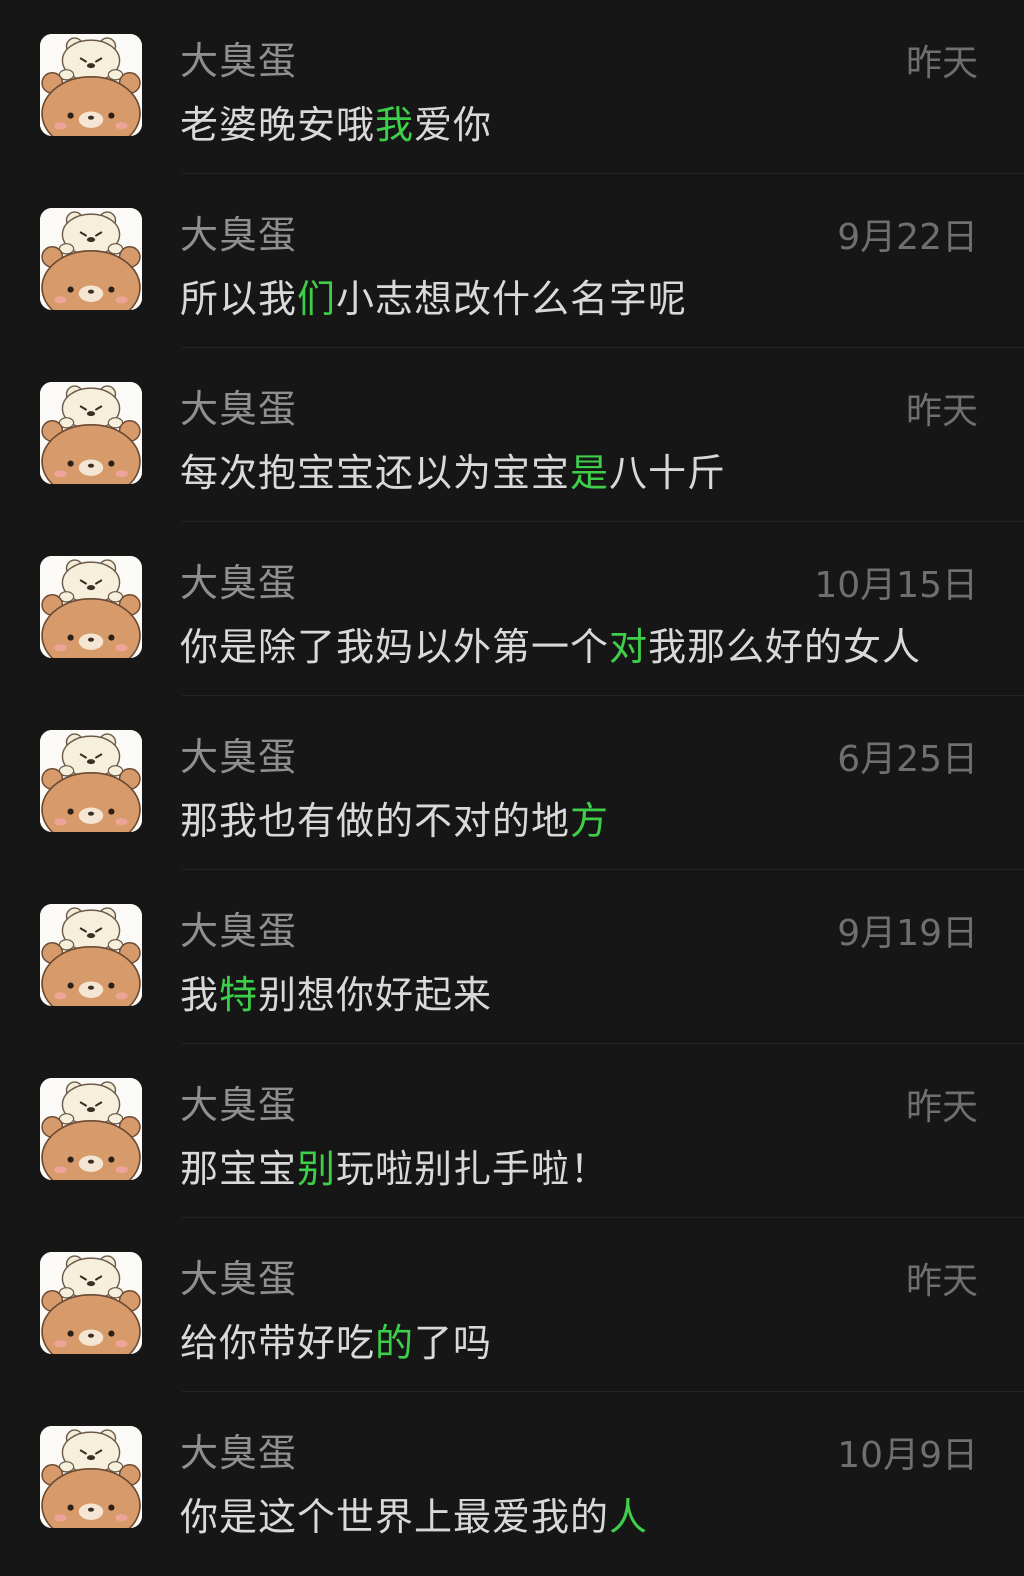  Describe the element at coordinates (512, 1479) in the screenshot. I see `conversation-item: 大臭蛋 10月9日 你是这个世界上最爱我的人` at that location.